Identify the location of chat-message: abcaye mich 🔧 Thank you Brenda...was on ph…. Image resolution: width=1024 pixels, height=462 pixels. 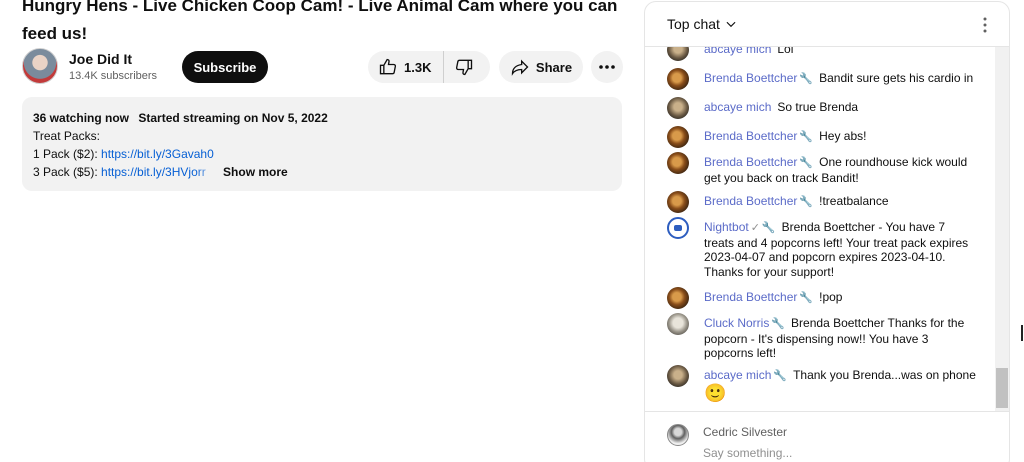
(822, 384).